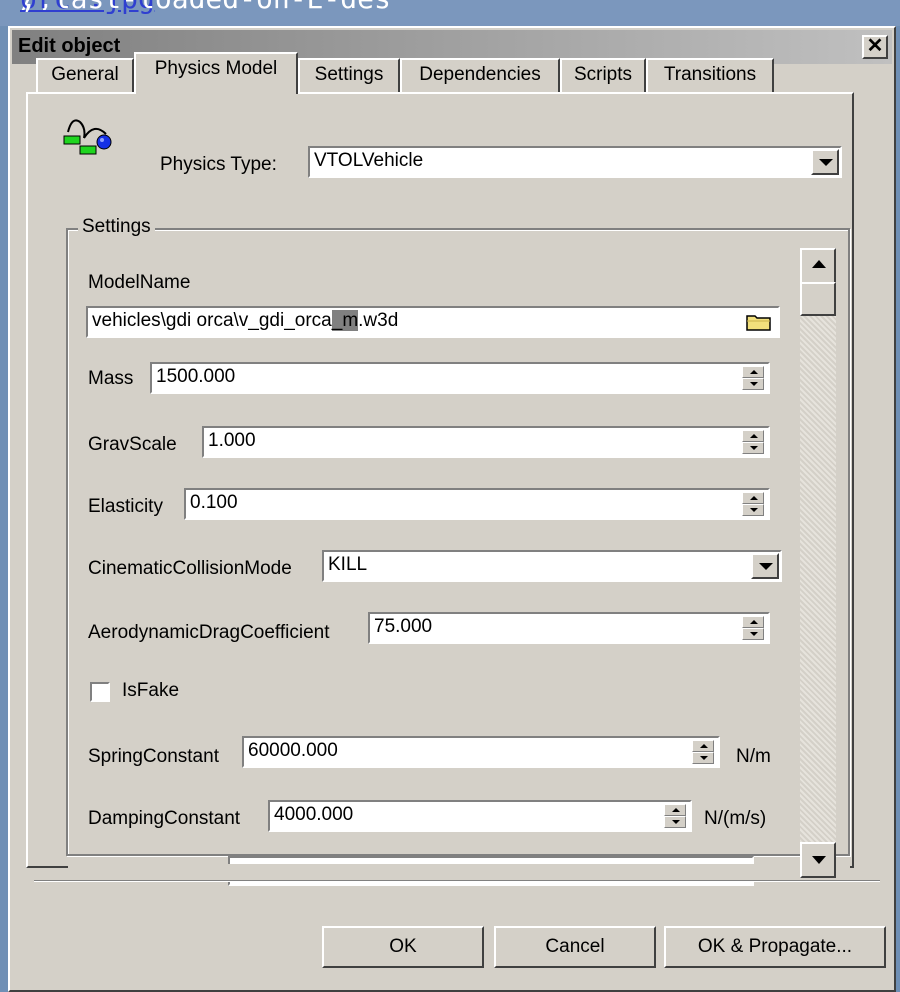  What do you see at coordinates (403, 626) in the screenshot?
I see `aero-drag-value: 75.000` at bounding box center [403, 626].